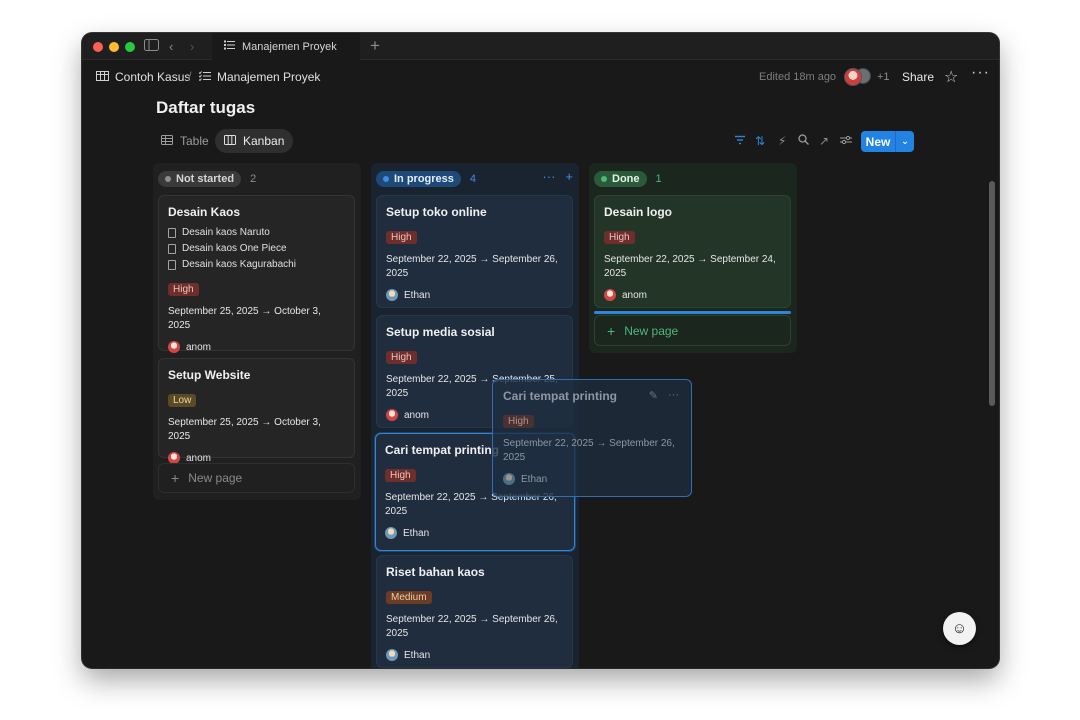  I want to click on search-icon, so click(803, 141).